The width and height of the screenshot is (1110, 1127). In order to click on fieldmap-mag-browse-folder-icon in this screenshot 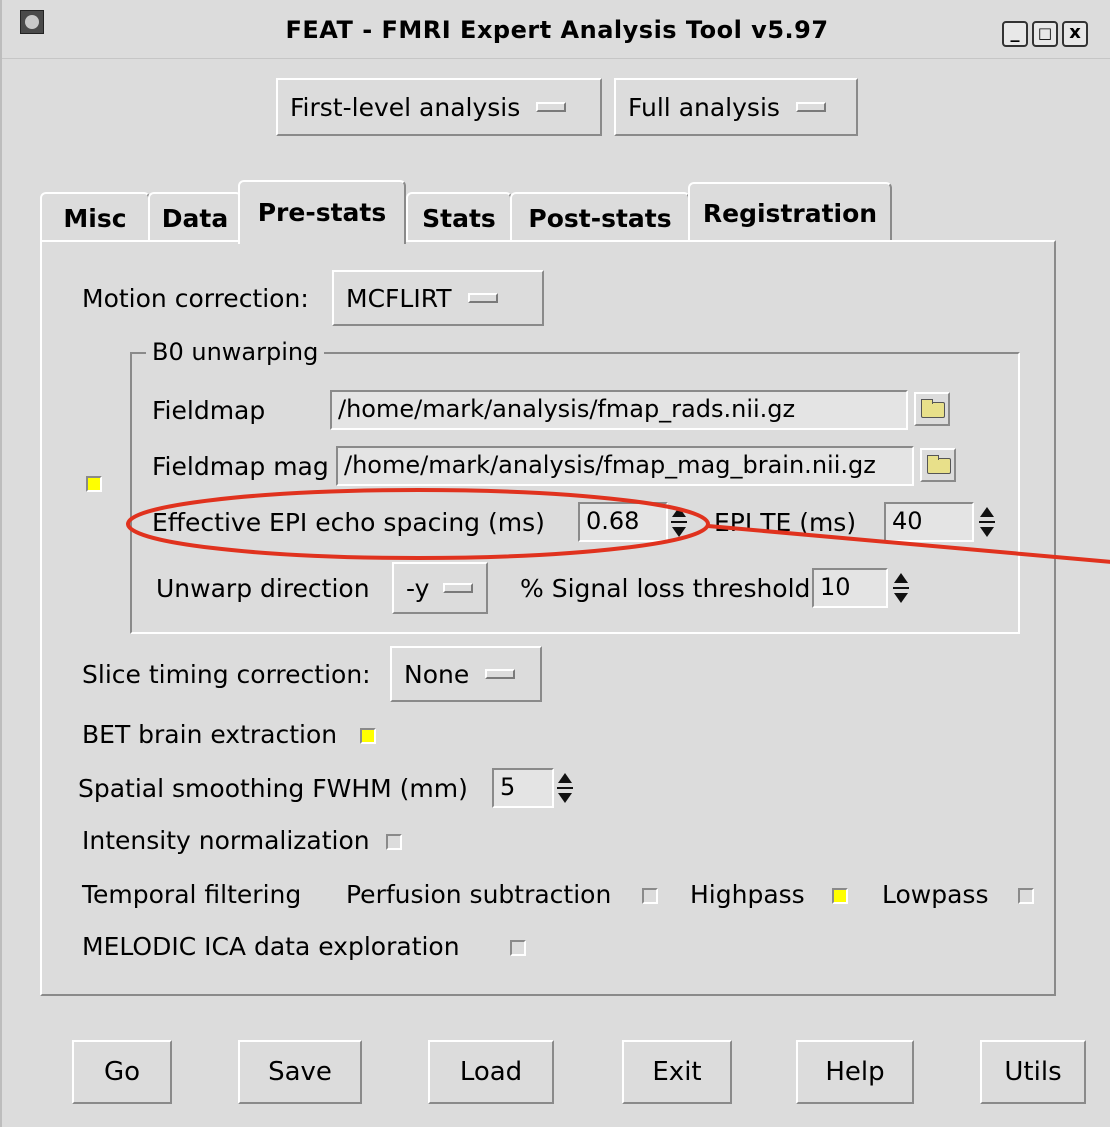, I will do `click(938, 465)`.